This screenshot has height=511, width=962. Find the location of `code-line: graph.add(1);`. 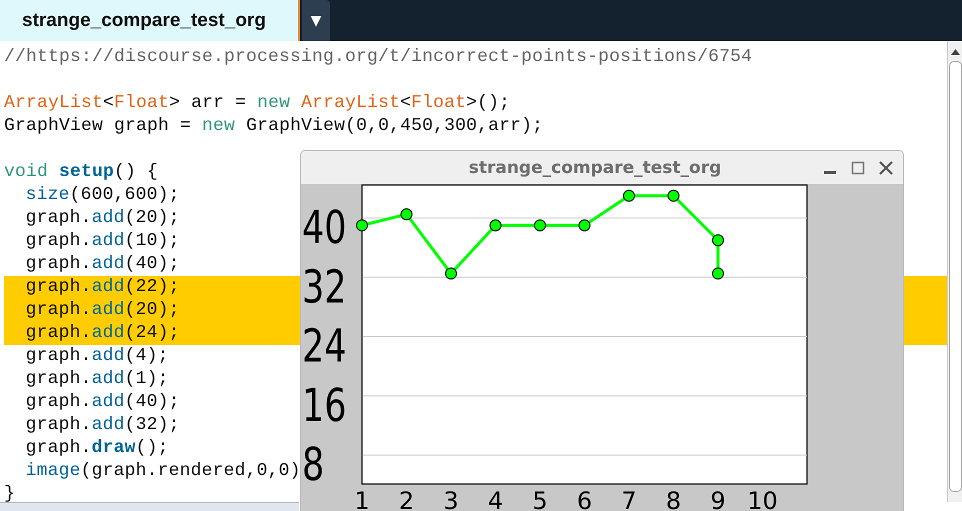

code-line: graph.add(1); is located at coordinates (96, 379).